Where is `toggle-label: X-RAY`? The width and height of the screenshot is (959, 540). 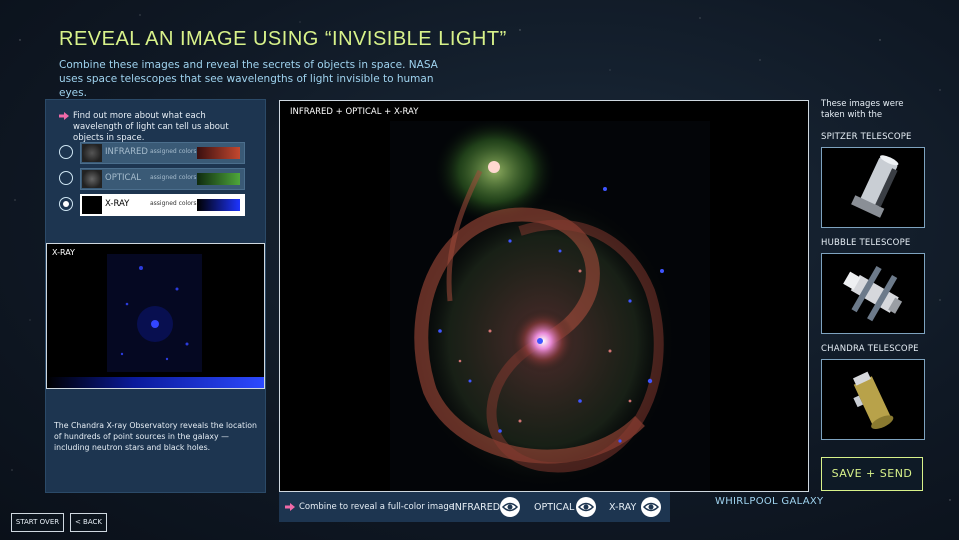
toggle-label: X-RAY is located at coordinates (623, 507).